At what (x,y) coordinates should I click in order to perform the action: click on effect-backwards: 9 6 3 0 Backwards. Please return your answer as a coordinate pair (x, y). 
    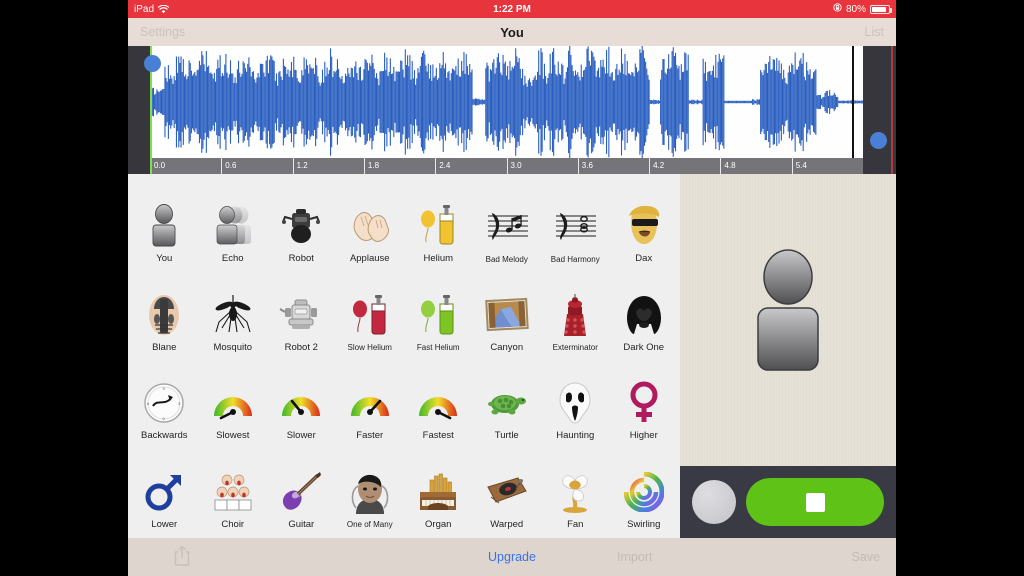
    Looking at the image, I should click on (164, 401).